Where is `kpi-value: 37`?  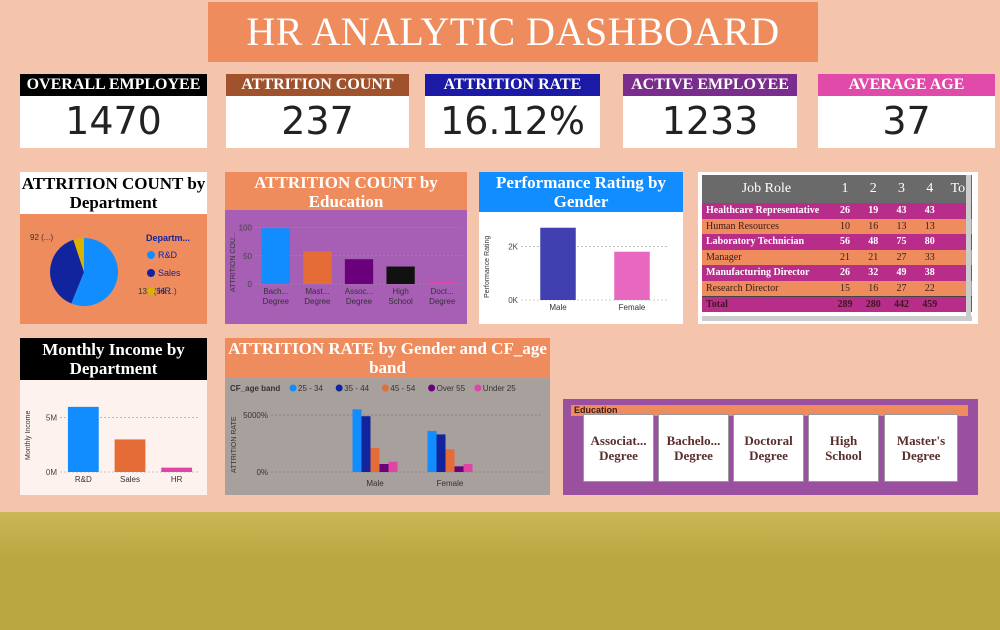
kpi-value: 37 is located at coordinates (906, 121).